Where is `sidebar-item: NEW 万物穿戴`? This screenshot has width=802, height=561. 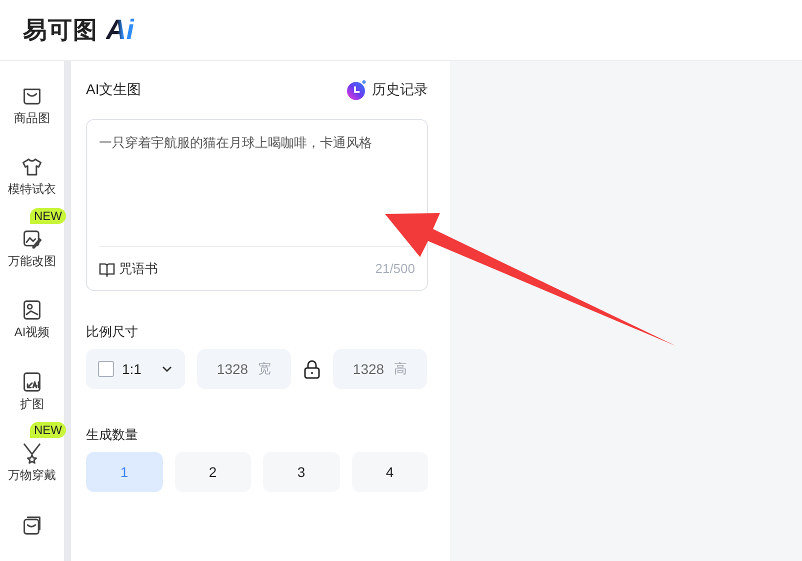
sidebar-item: NEW 万物穿戴 is located at coordinates (32, 454).